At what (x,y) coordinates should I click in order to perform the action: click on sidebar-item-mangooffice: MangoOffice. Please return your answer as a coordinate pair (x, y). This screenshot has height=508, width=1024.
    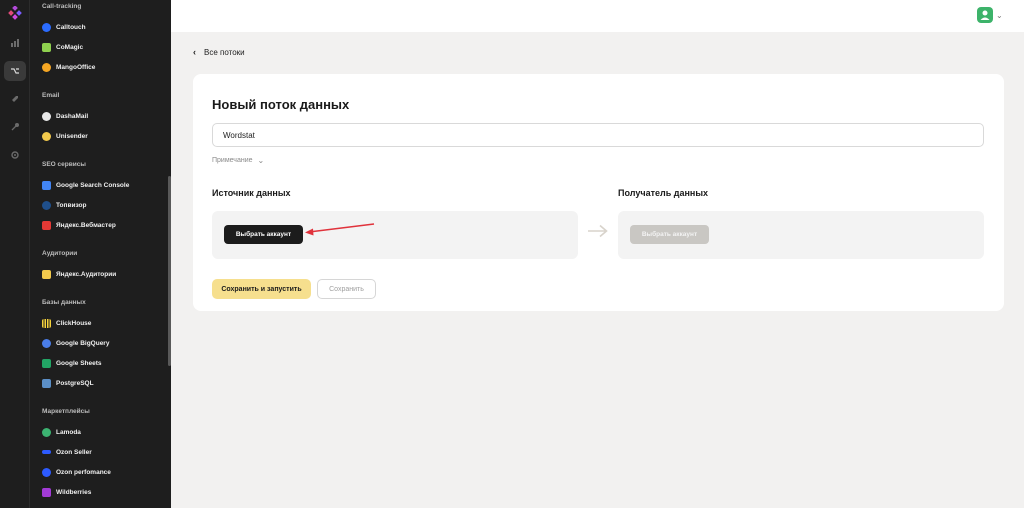
    Looking at the image, I should click on (68, 67).